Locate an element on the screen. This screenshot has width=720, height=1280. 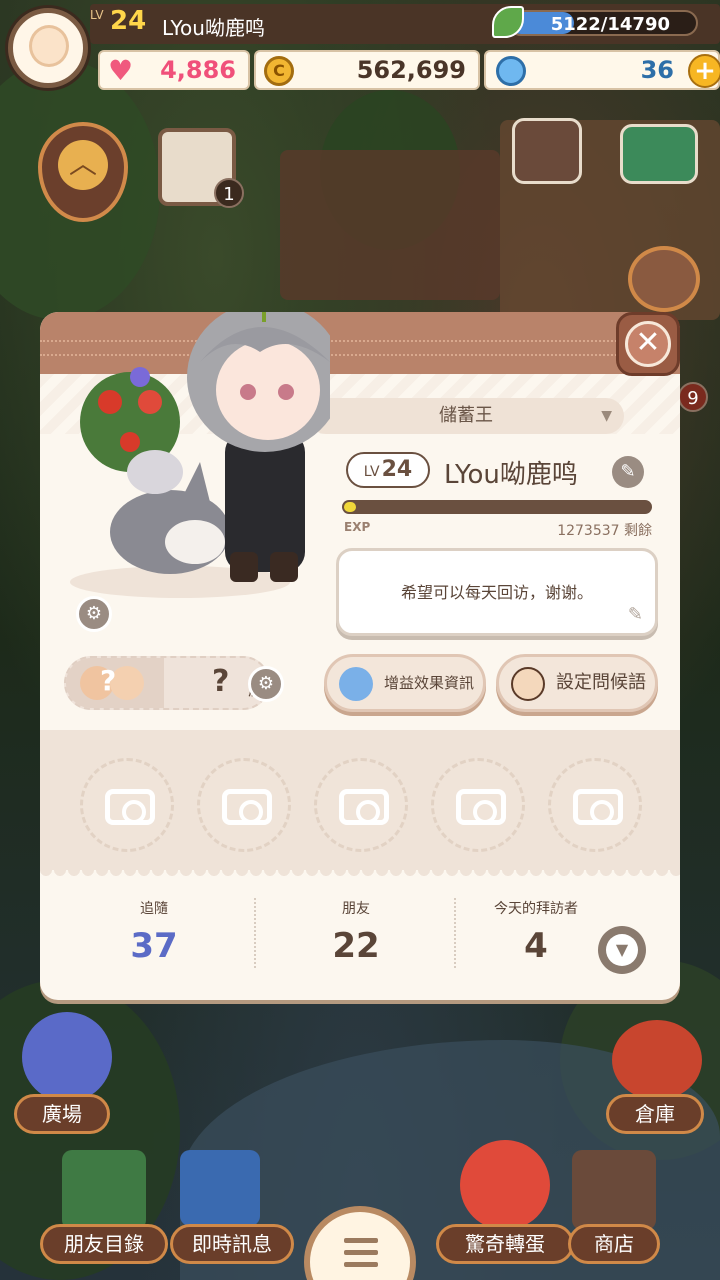
shop-button: 商店 is located at coordinates (614, 1244).